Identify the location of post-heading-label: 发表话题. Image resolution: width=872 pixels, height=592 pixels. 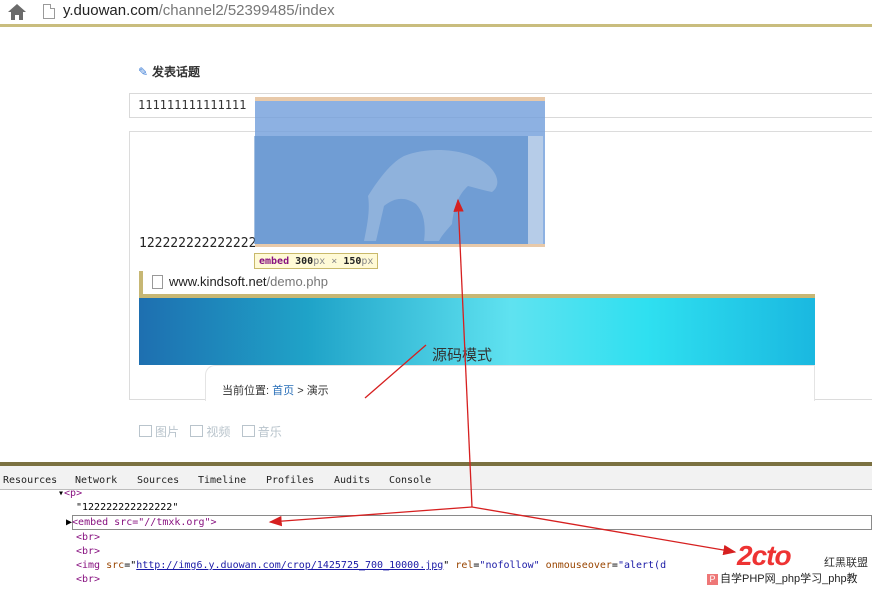
(176, 72).